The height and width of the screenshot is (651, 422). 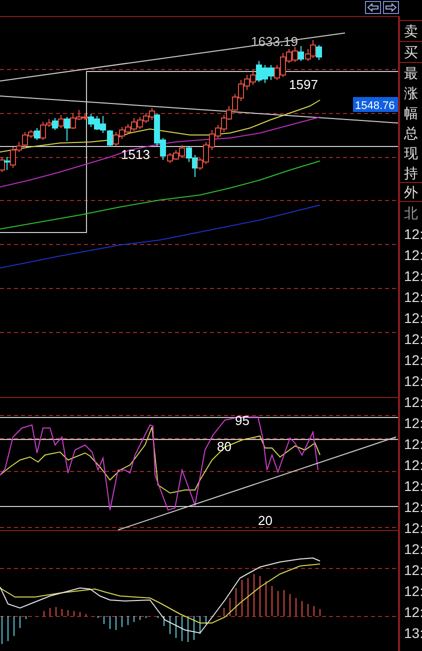 I want to click on quote-label: 北, so click(x=411, y=213).